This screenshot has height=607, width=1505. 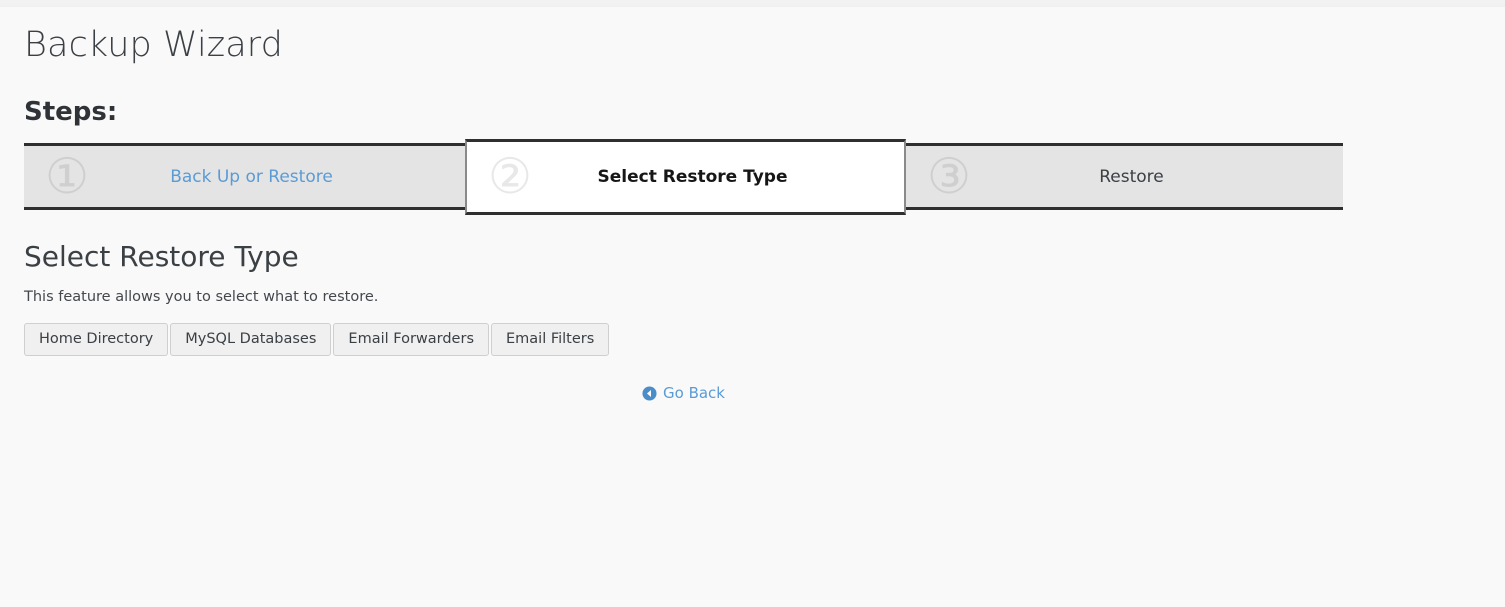 I want to click on top-header-strip, so click(x=752, y=3).